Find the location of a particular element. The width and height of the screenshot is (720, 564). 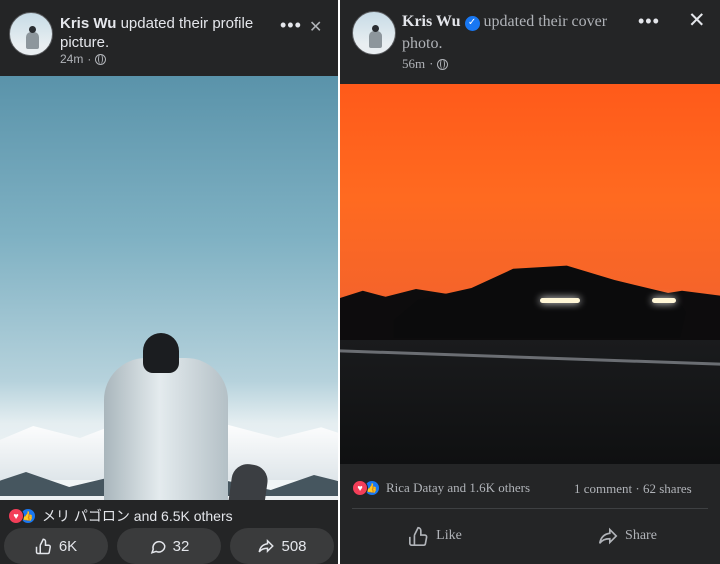

reaction-summary: ♥ 👍 メリ パゴロン and 6.5K others is located at coordinates (120, 516).